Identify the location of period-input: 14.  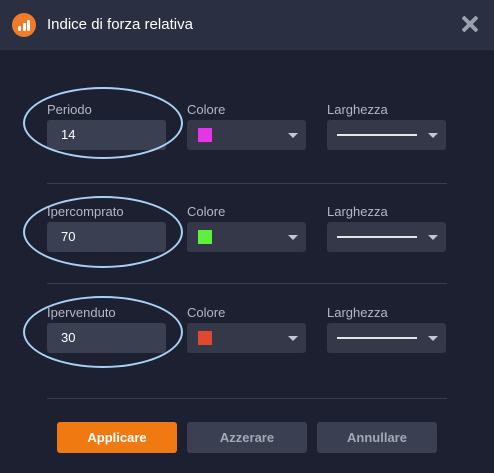
(106, 135).